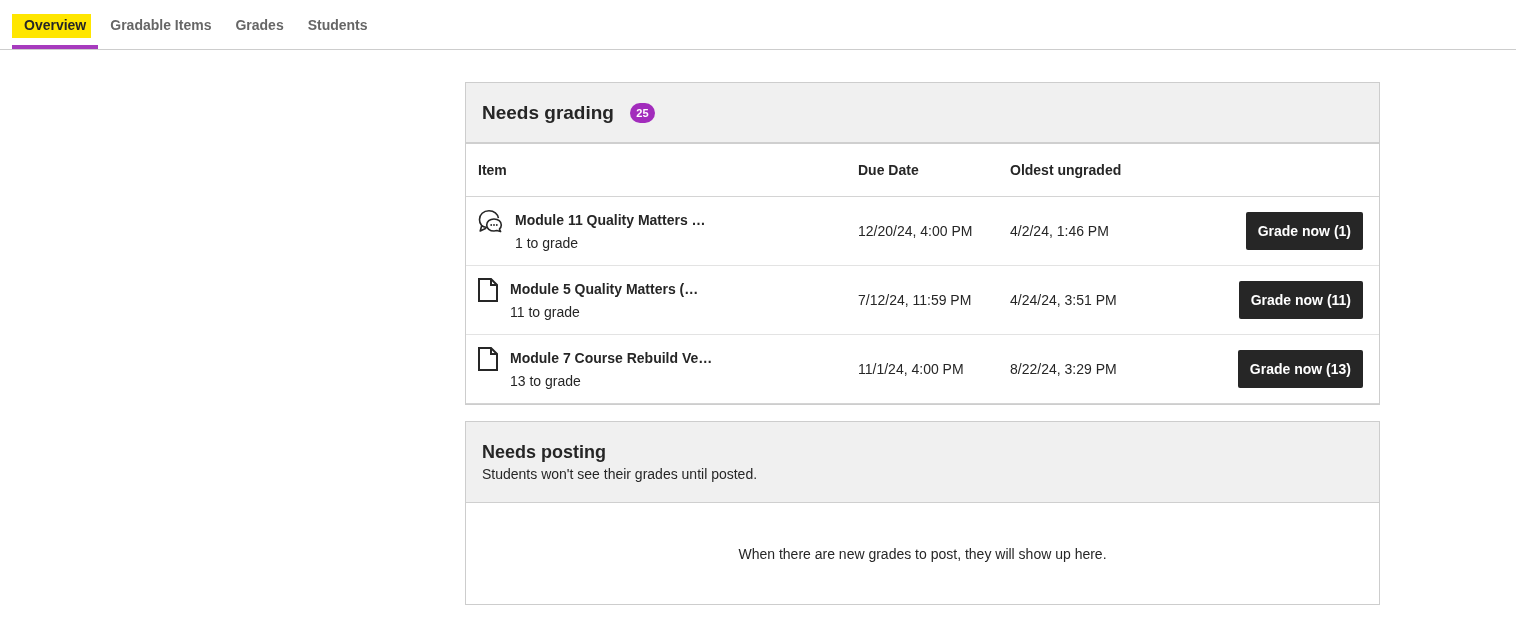  I want to click on column-header: Oldest ungraded, so click(1066, 170).